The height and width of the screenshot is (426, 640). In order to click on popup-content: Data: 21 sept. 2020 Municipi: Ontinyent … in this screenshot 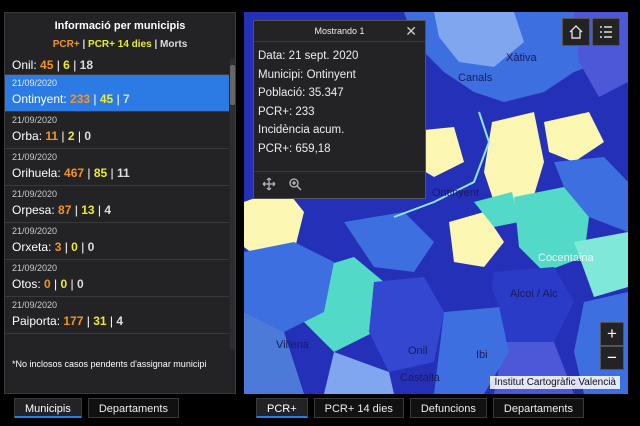, I will do `click(308, 102)`.